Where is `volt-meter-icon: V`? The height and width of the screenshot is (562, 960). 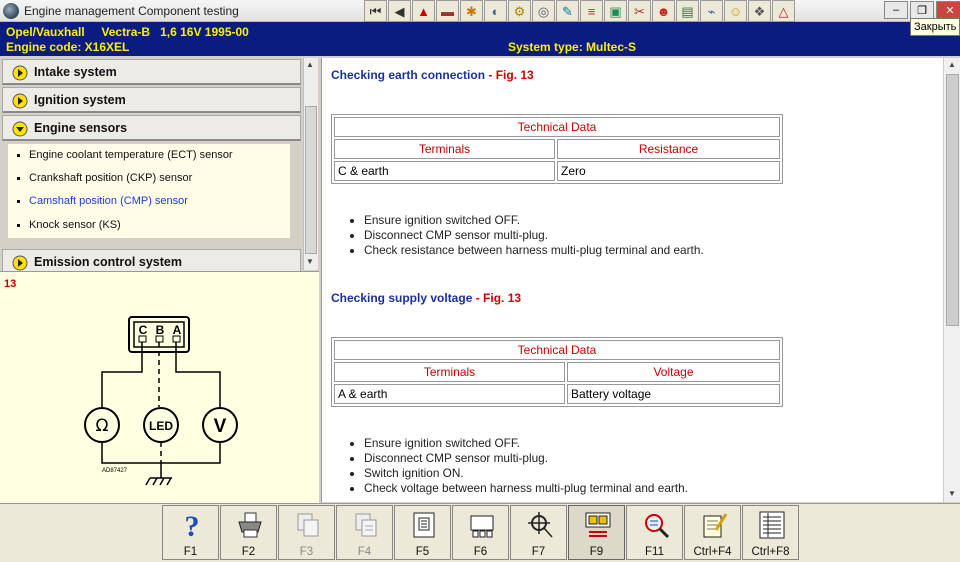 volt-meter-icon: V is located at coordinates (220, 426).